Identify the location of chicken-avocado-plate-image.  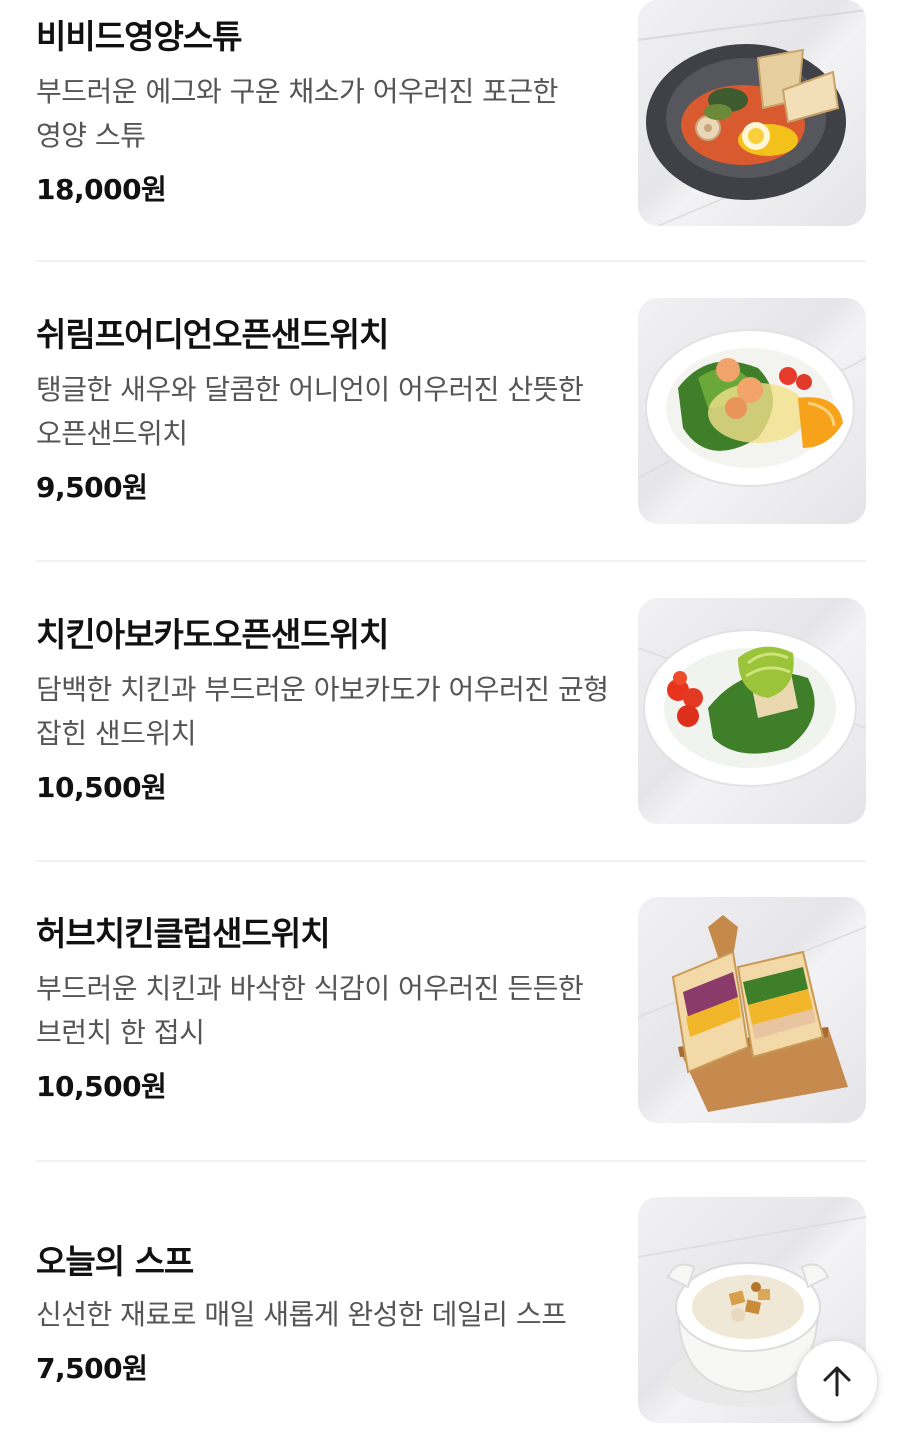
(752, 711).